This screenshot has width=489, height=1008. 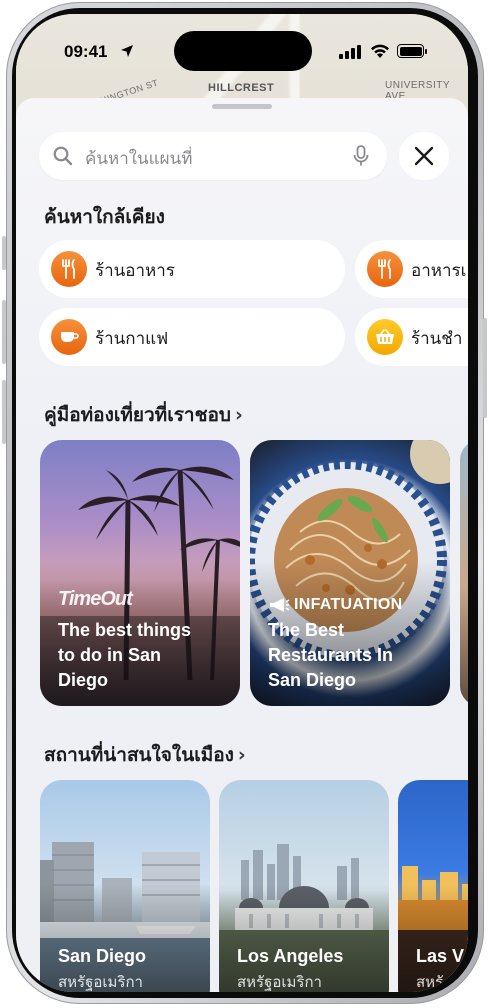 I want to click on cellular-signal-icon, so click(x=350, y=52).